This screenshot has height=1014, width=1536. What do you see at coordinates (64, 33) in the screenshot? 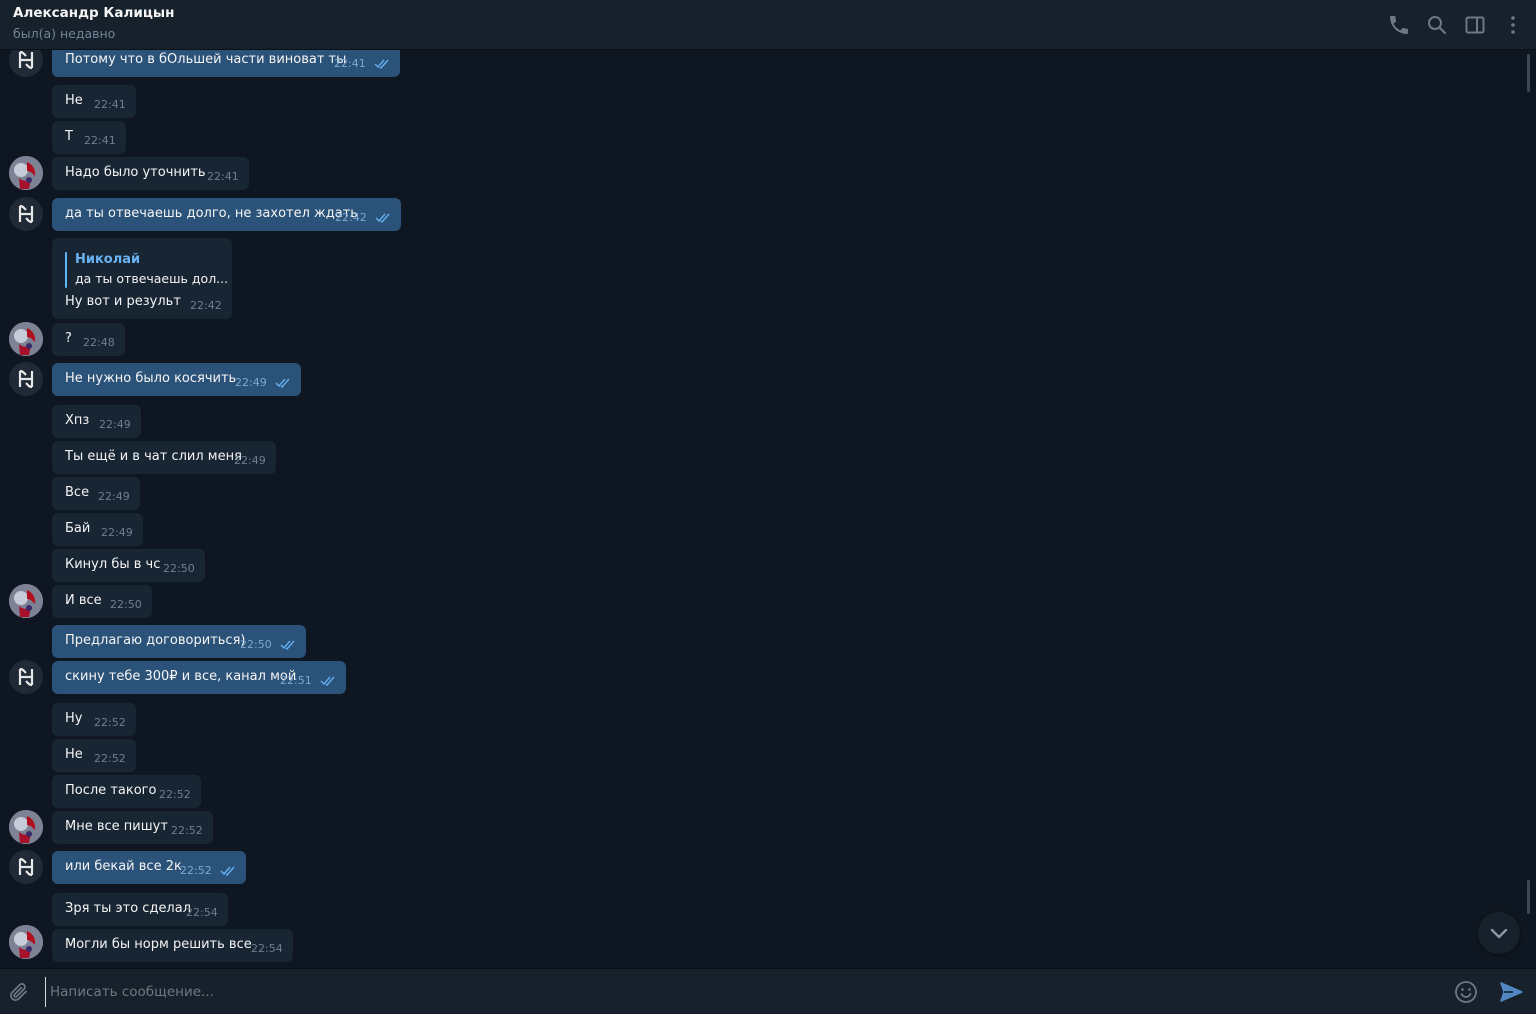
I see `chat-status: был(а) недавно` at bounding box center [64, 33].